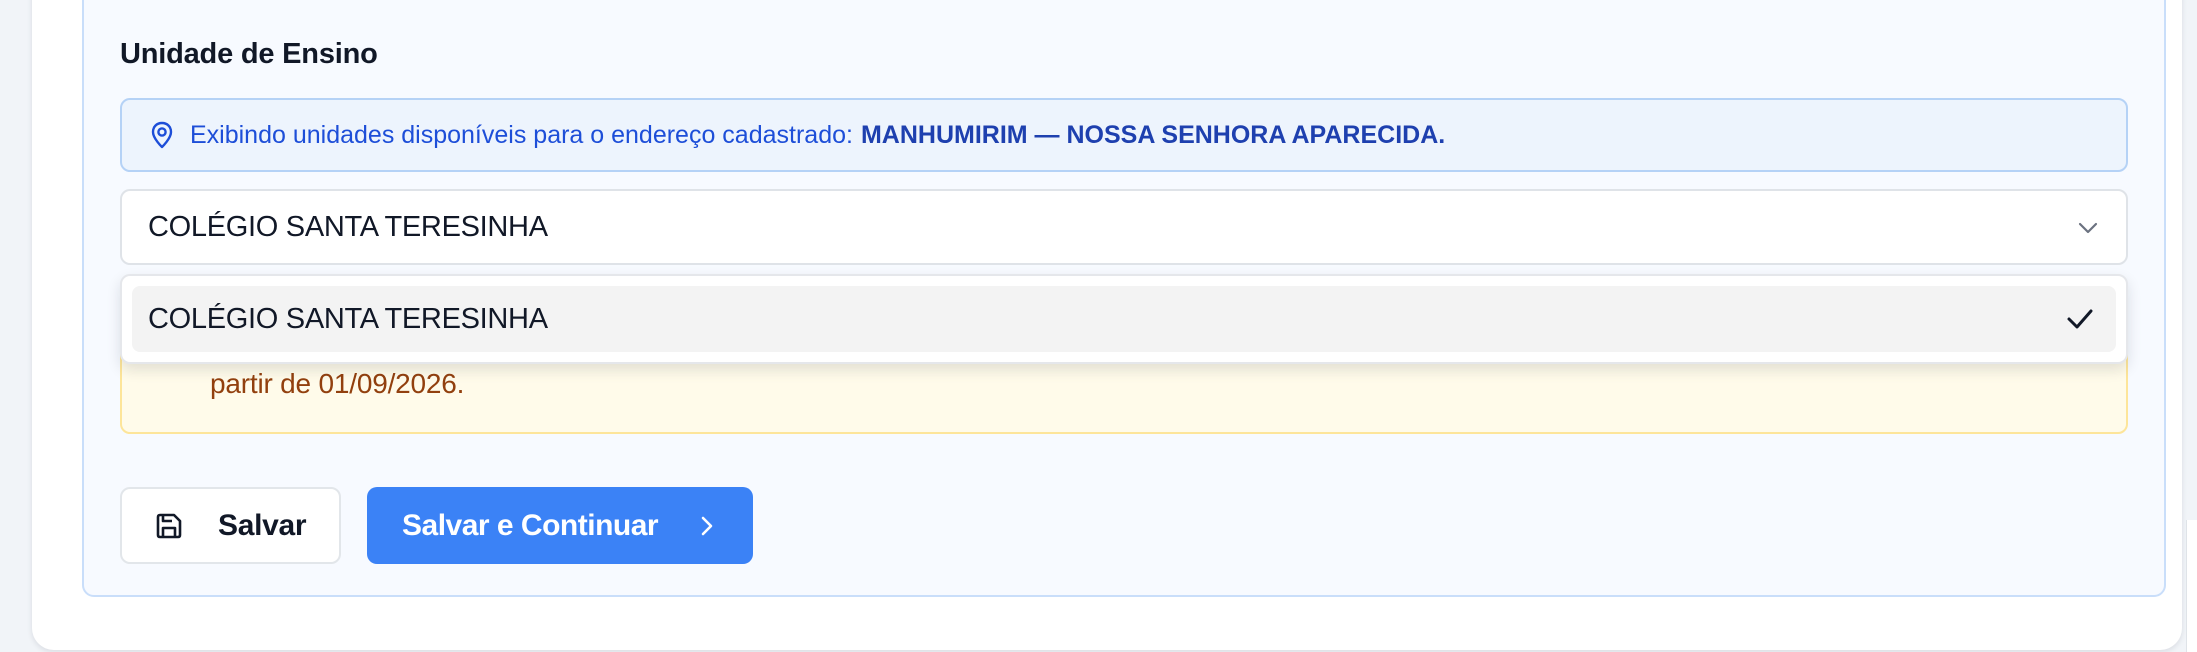 This screenshot has width=2197, height=652. What do you see at coordinates (2088, 228) in the screenshot?
I see `chevron-down-icon` at bounding box center [2088, 228].